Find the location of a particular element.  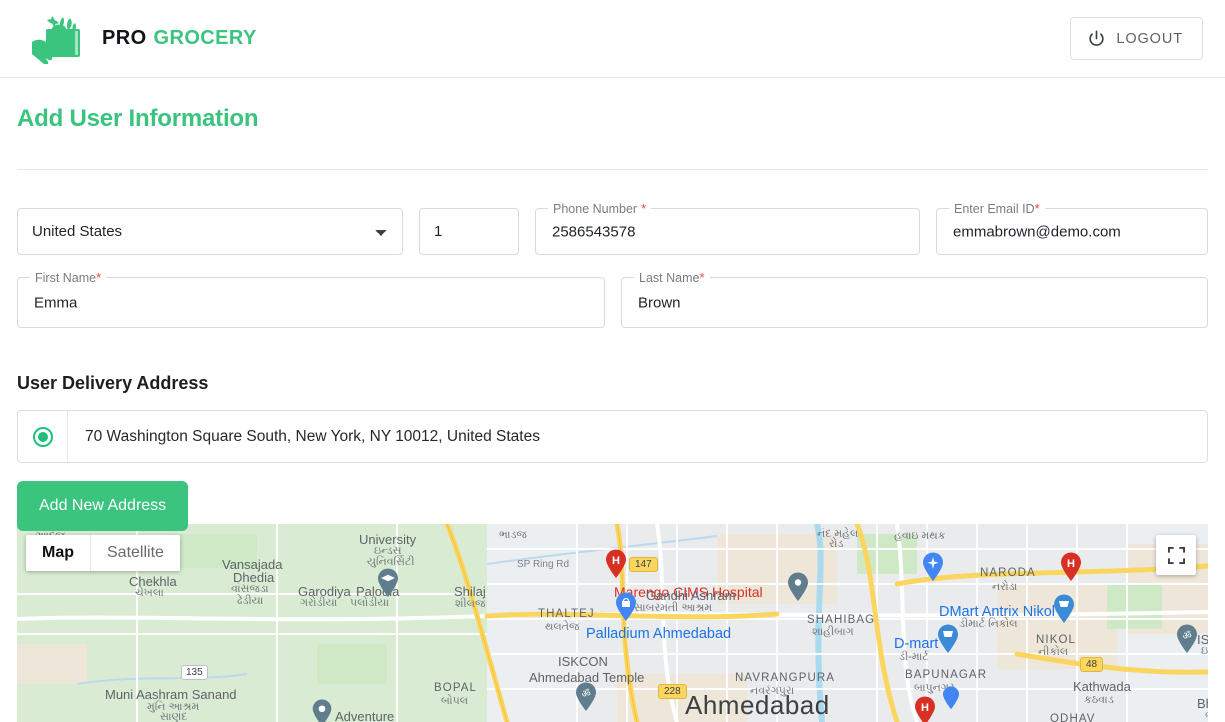

map-pin-temple-iskcon: ॐ is located at coordinates (586, 697).